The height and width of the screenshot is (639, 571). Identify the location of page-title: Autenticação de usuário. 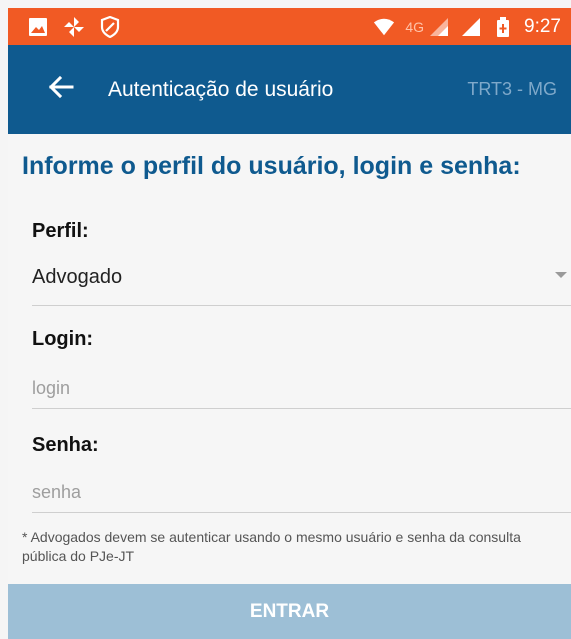
(221, 89).